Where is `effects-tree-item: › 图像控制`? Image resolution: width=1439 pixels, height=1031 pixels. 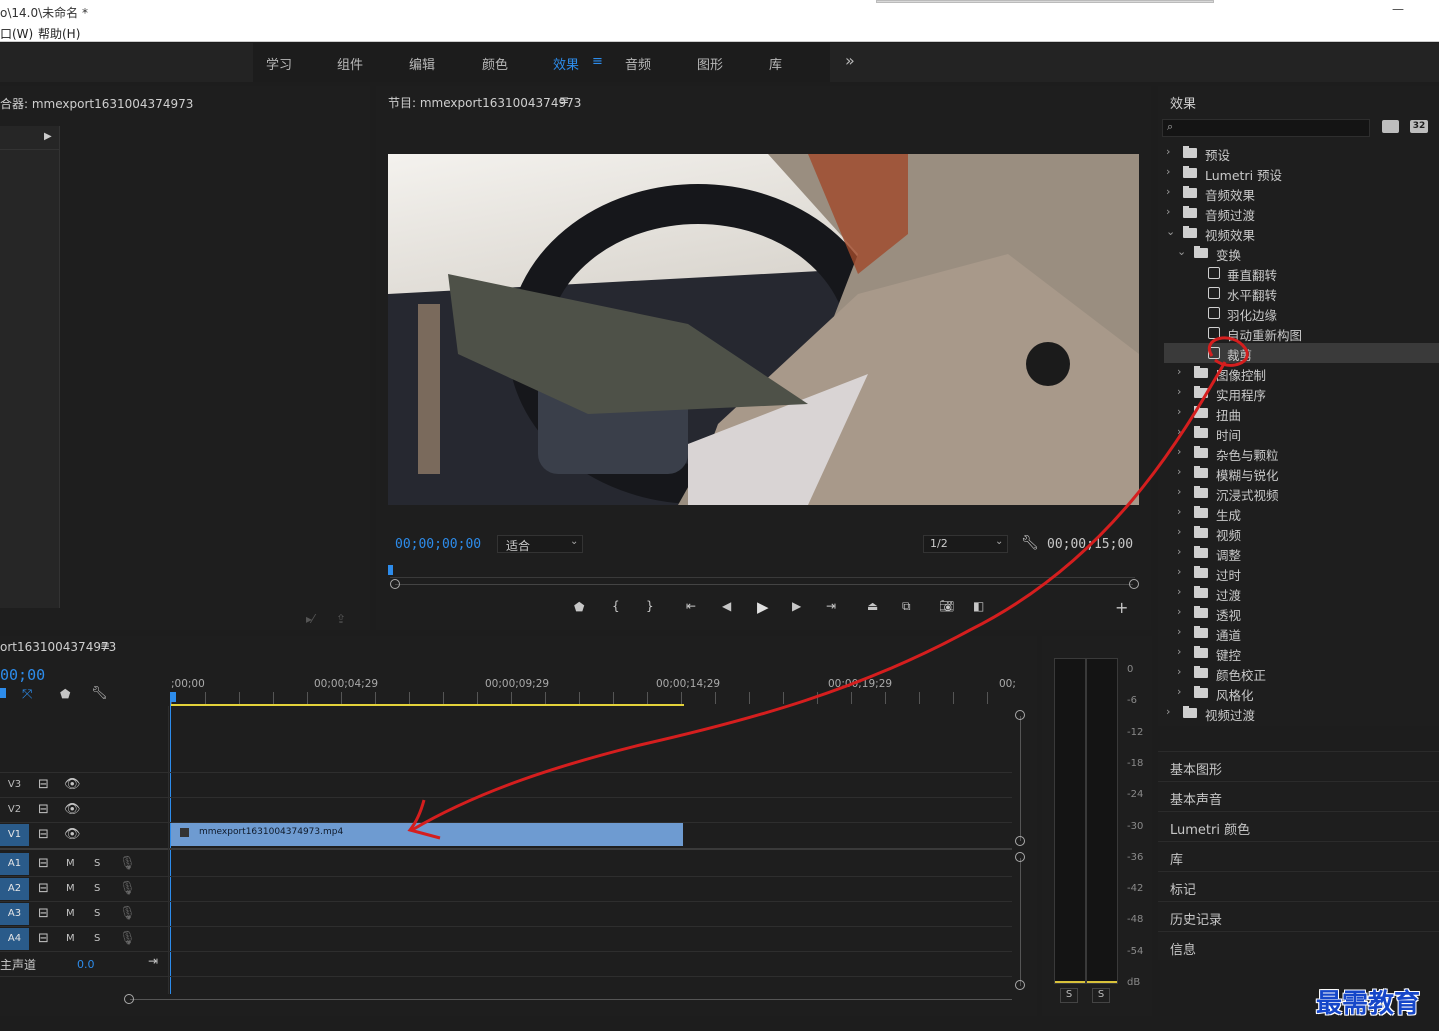
effects-tree-item: › 图像控制 is located at coordinates (1301, 373).